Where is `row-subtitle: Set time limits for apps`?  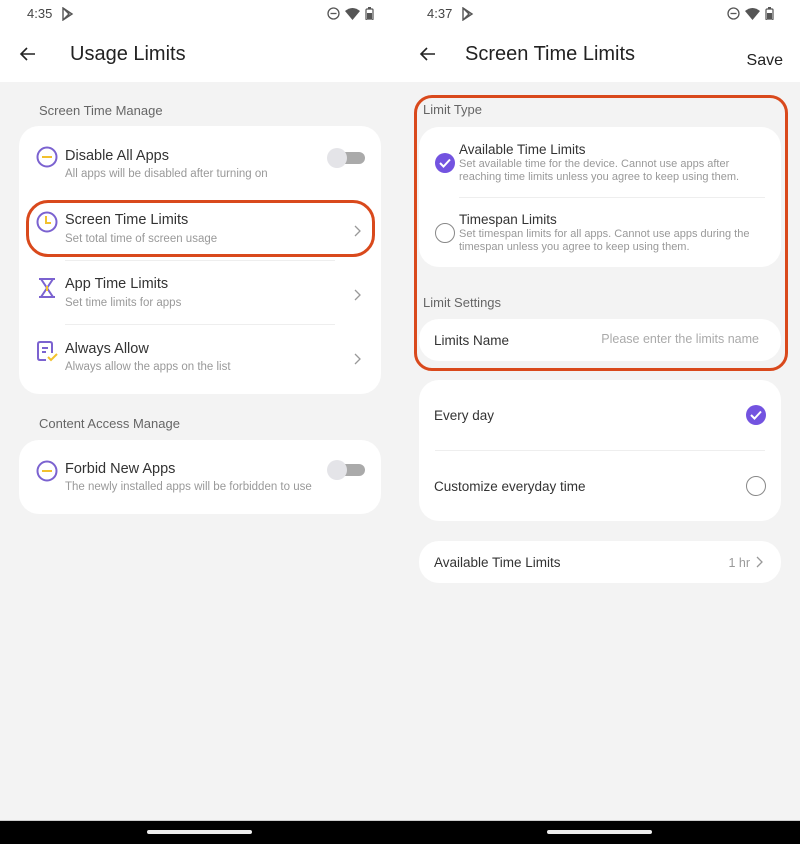 row-subtitle: Set time limits for apps is located at coordinates (123, 303).